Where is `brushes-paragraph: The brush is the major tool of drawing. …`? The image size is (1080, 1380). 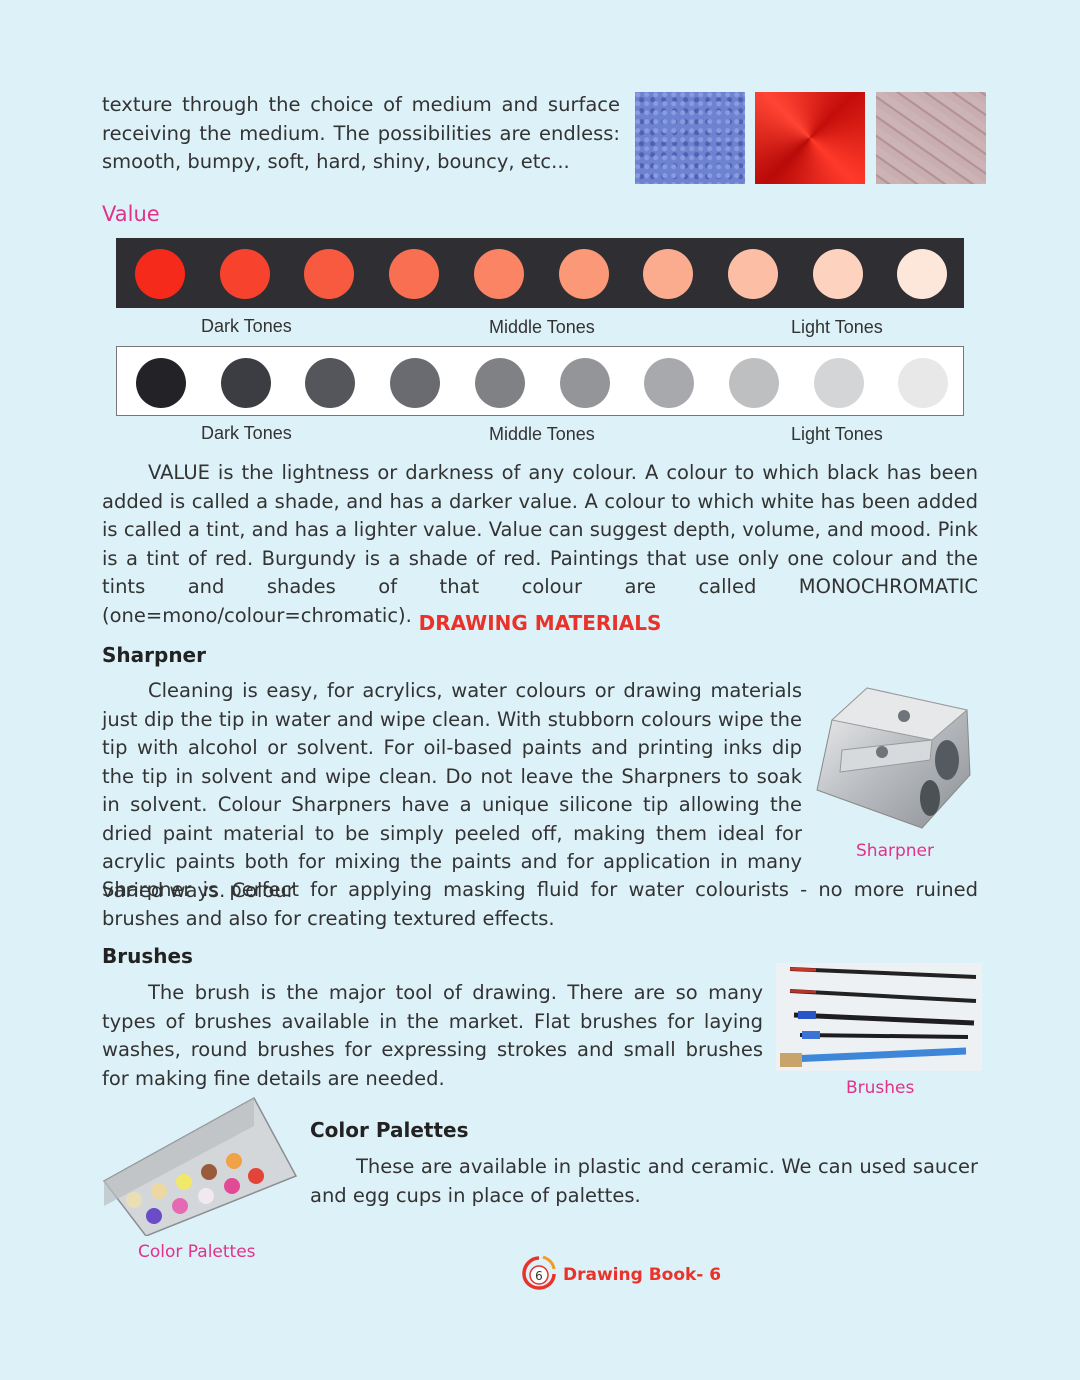
brushes-paragraph: The brush is the major tool of drawing. … is located at coordinates (432, 1035).